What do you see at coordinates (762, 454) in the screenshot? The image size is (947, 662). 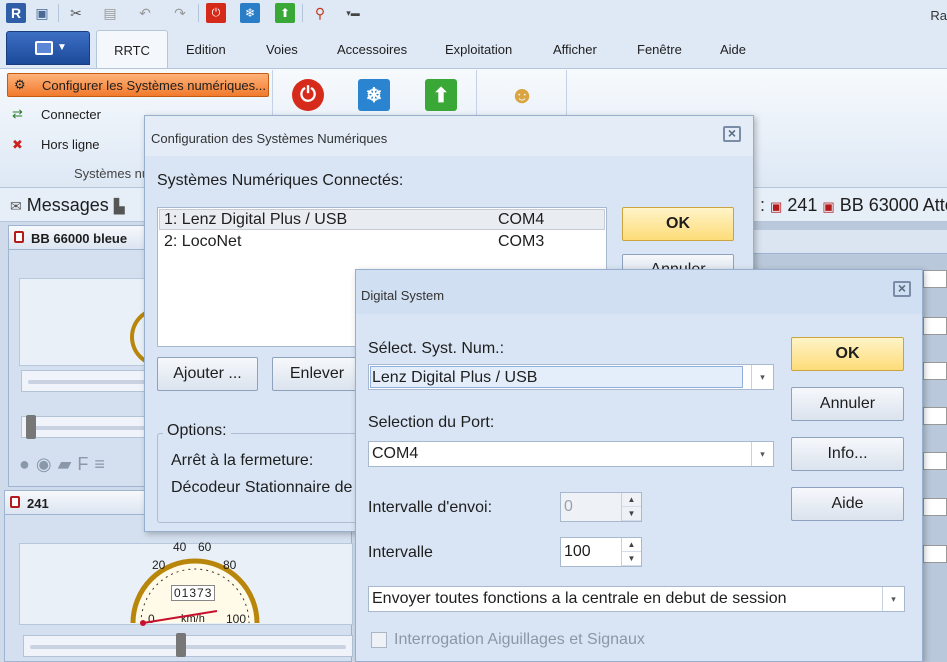 I see `chevron-down-icon: ▾` at bounding box center [762, 454].